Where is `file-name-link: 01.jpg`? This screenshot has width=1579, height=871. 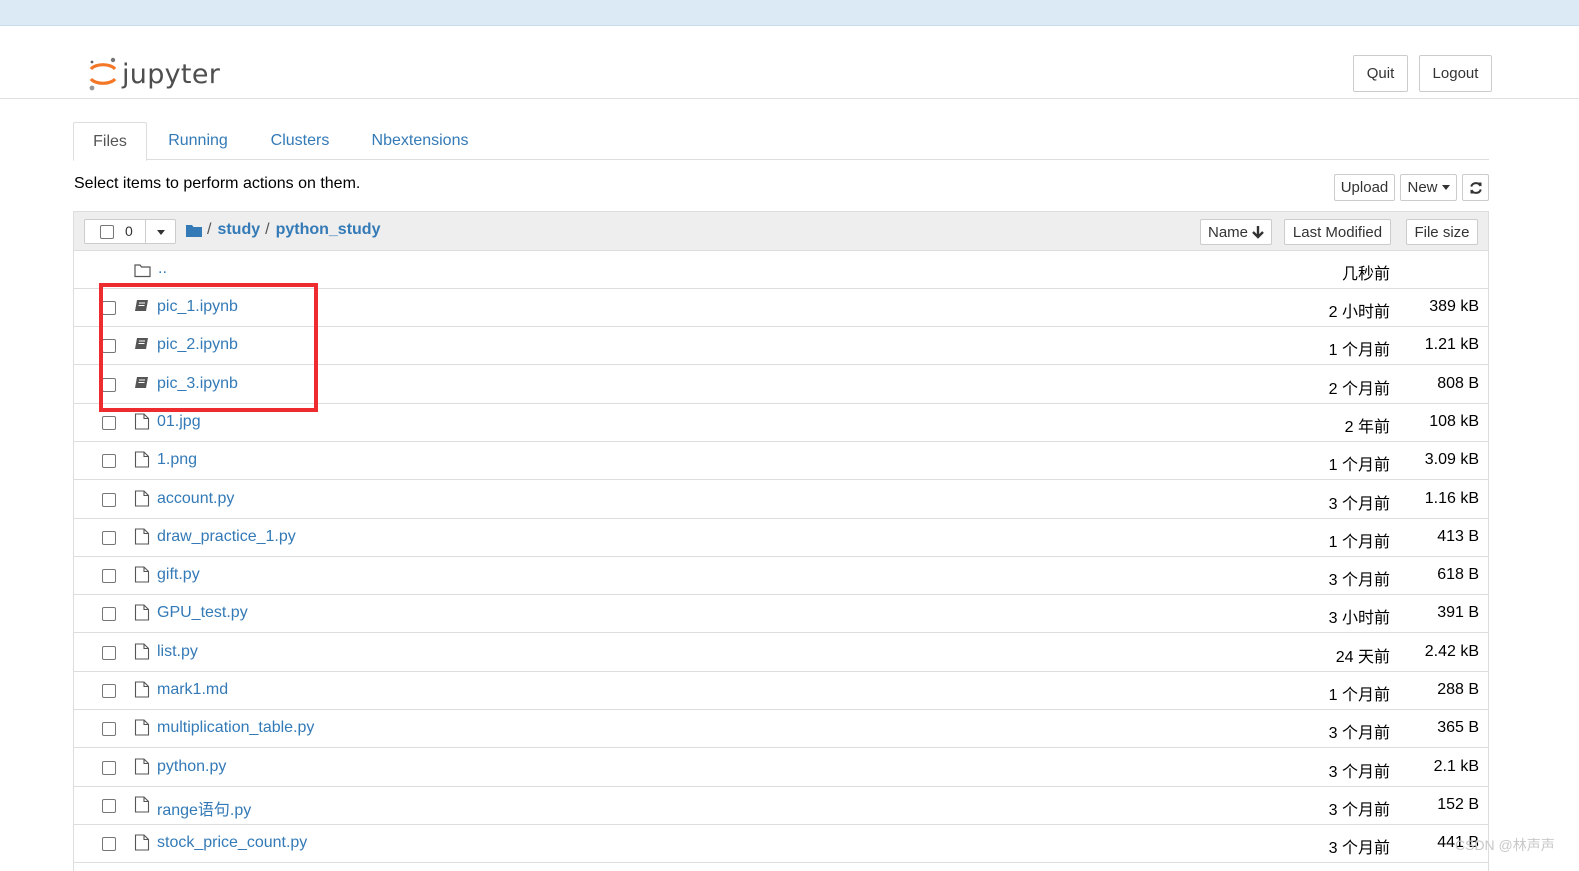 file-name-link: 01.jpg is located at coordinates (179, 422).